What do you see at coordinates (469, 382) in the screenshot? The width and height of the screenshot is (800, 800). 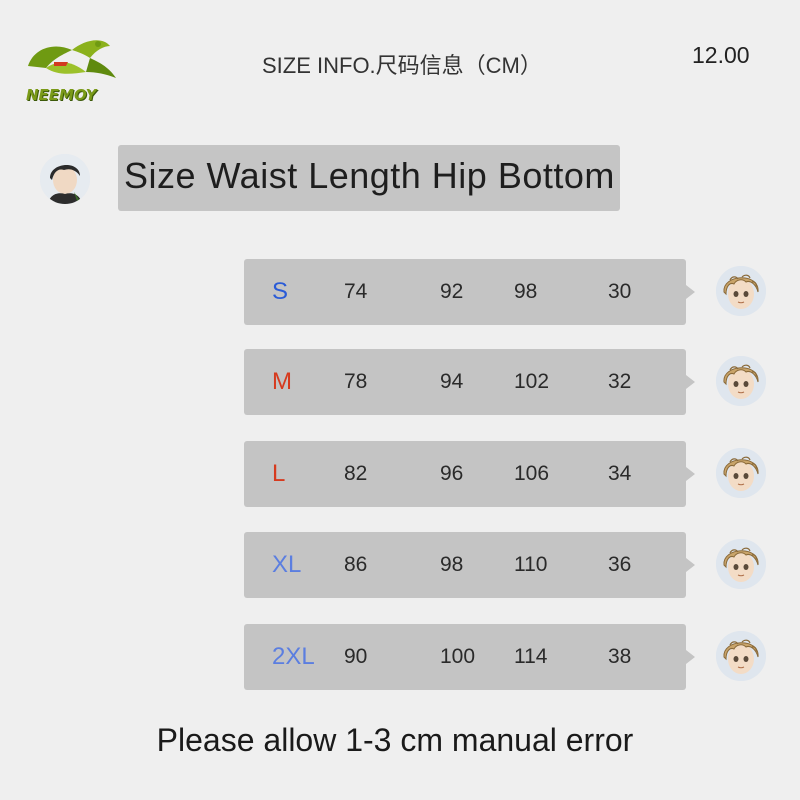 I see `size-row: M 78 94 102 32` at bounding box center [469, 382].